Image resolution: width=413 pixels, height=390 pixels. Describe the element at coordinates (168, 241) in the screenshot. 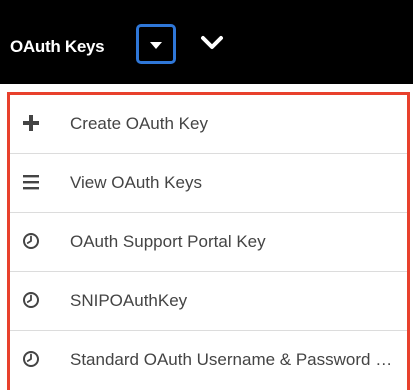

I see `menu-item-label: OAuth Support Portal Key` at that location.